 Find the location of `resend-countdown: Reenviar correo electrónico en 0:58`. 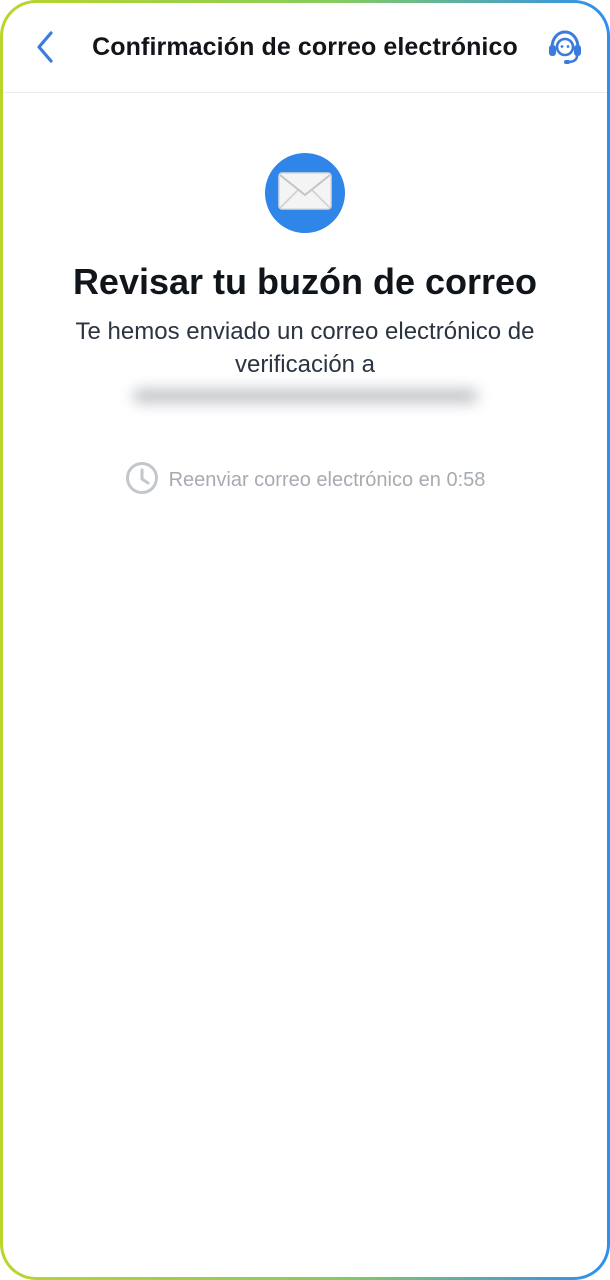

resend-countdown: Reenviar correo electrónico en 0:58 is located at coordinates (305, 480).